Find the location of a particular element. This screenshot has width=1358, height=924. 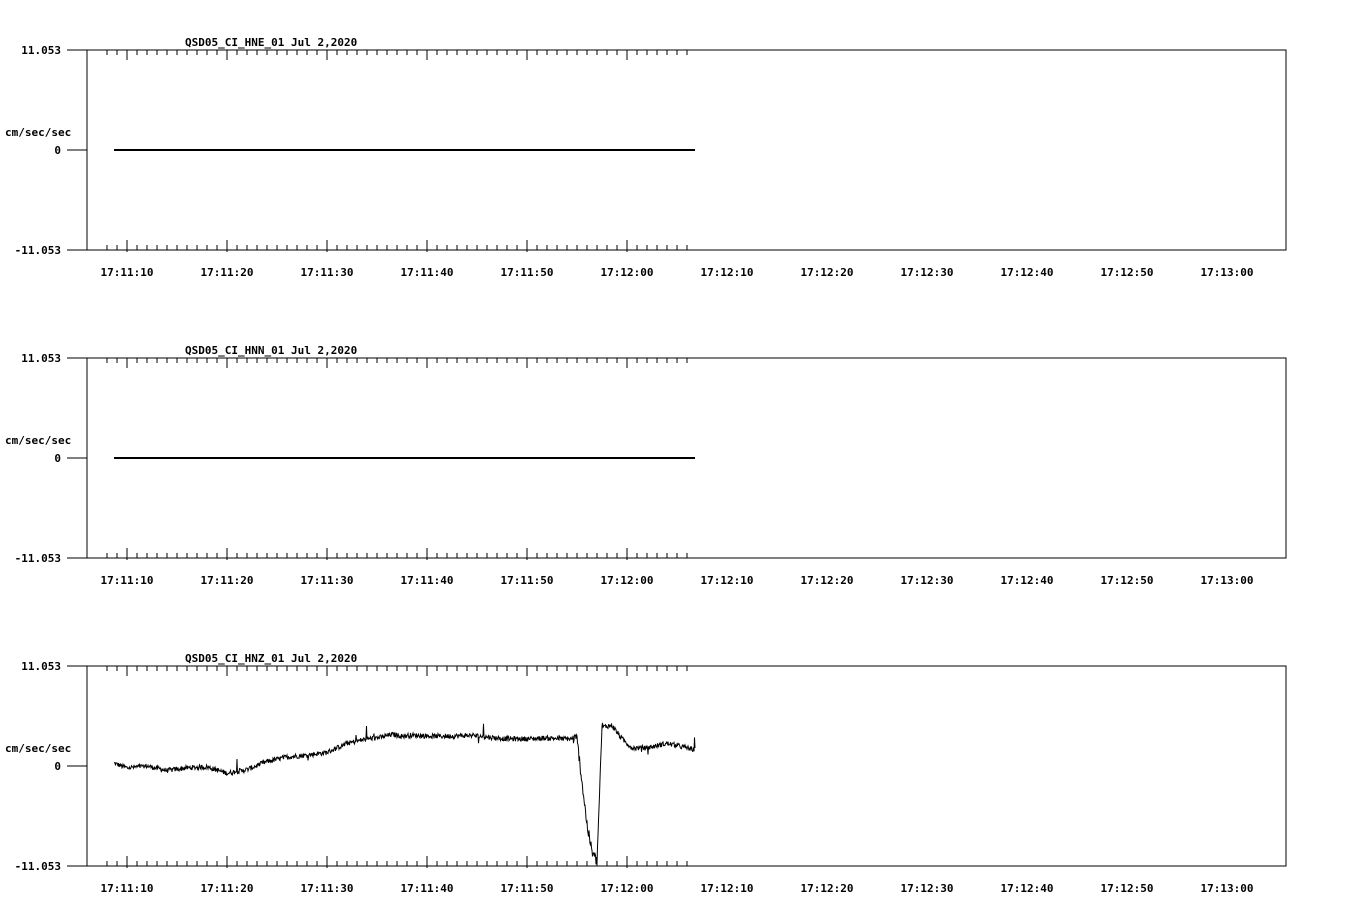

chart-title: QSD05_CI_HNZ_01 Jul 2,2020 is located at coordinates (271, 658).